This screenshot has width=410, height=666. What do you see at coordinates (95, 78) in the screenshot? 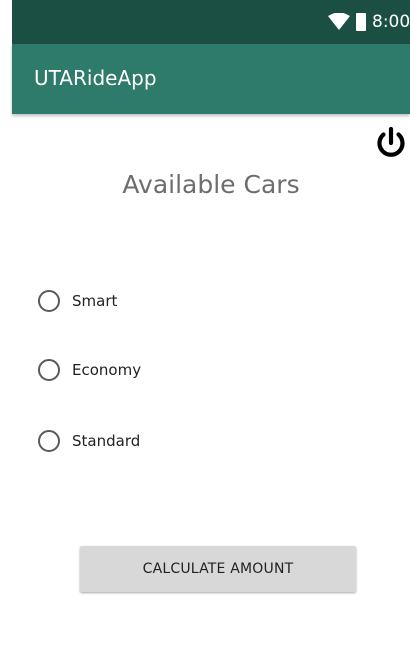
I see `app-title: UTARideApp` at bounding box center [95, 78].